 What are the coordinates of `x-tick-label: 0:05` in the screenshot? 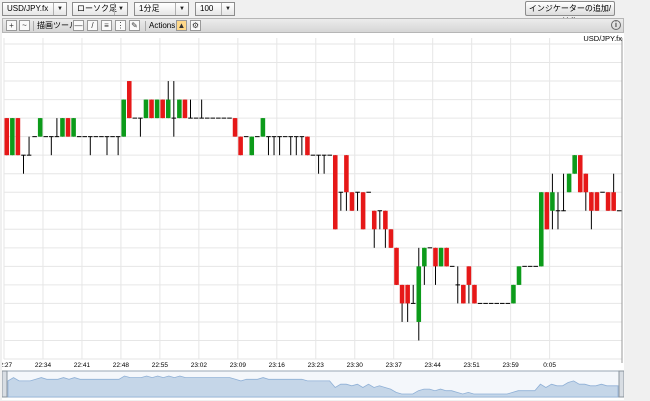 It's located at (549, 365).